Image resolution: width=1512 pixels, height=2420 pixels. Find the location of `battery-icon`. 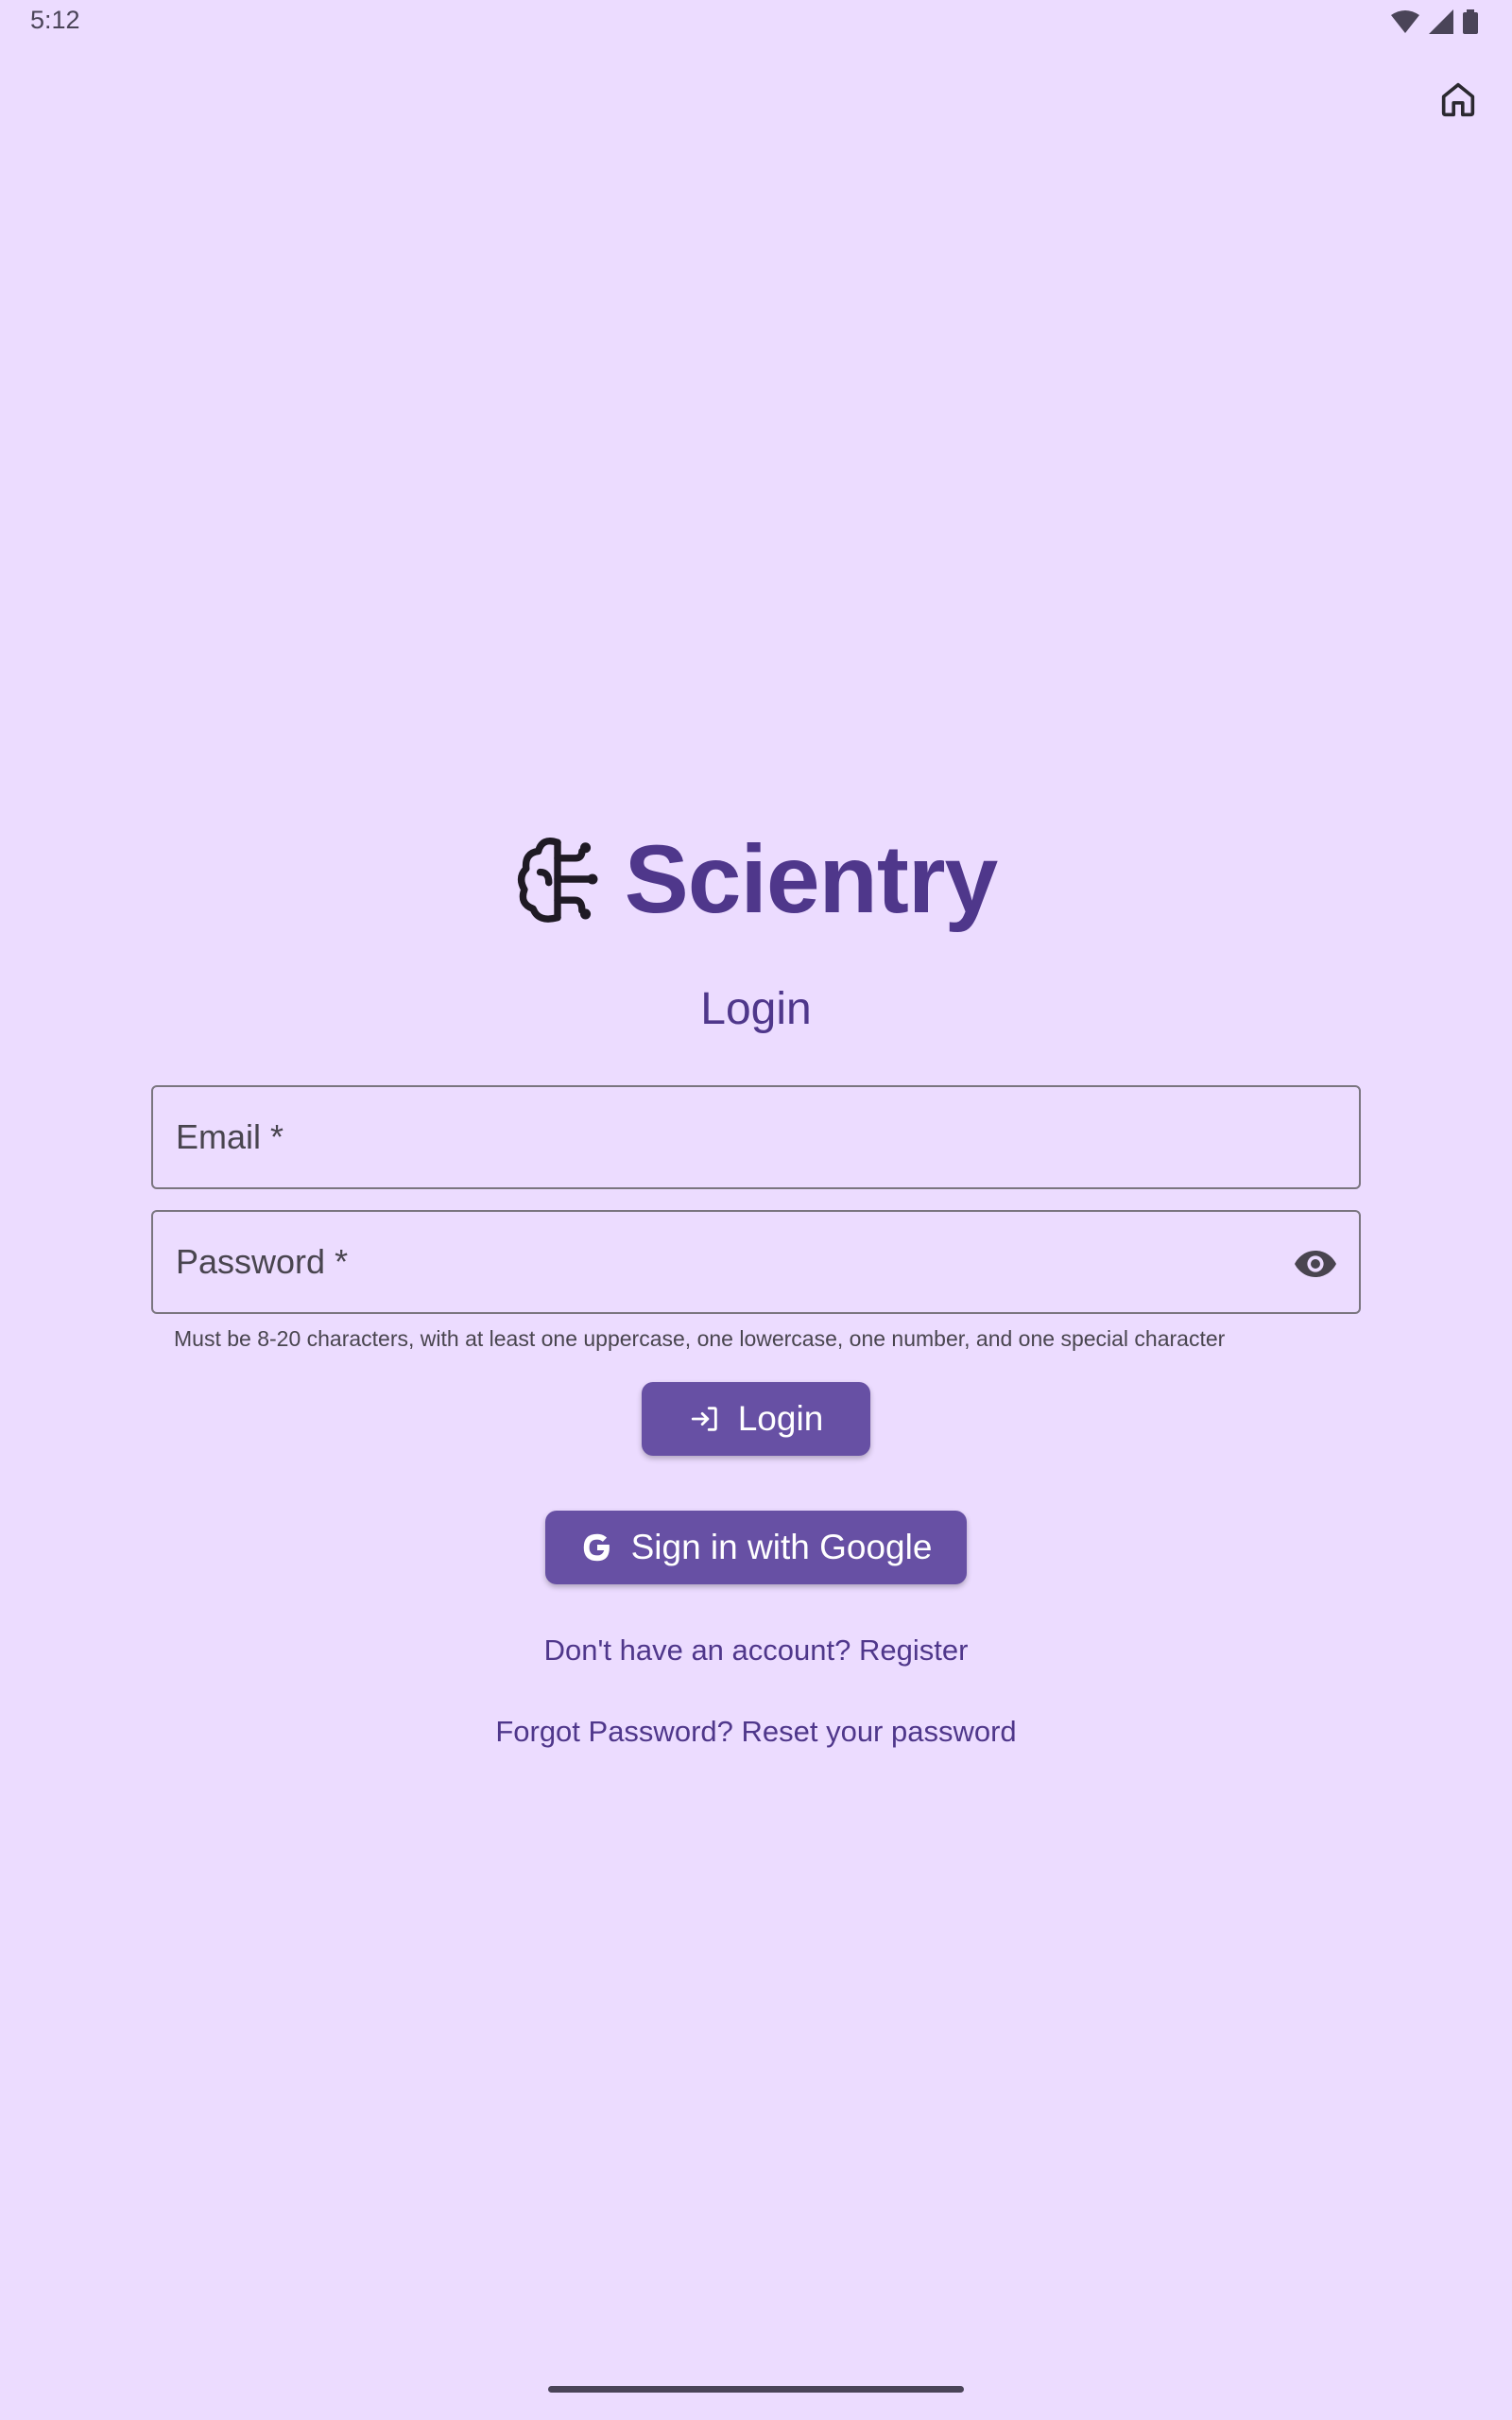

battery-icon is located at coordinates (1470, 22).